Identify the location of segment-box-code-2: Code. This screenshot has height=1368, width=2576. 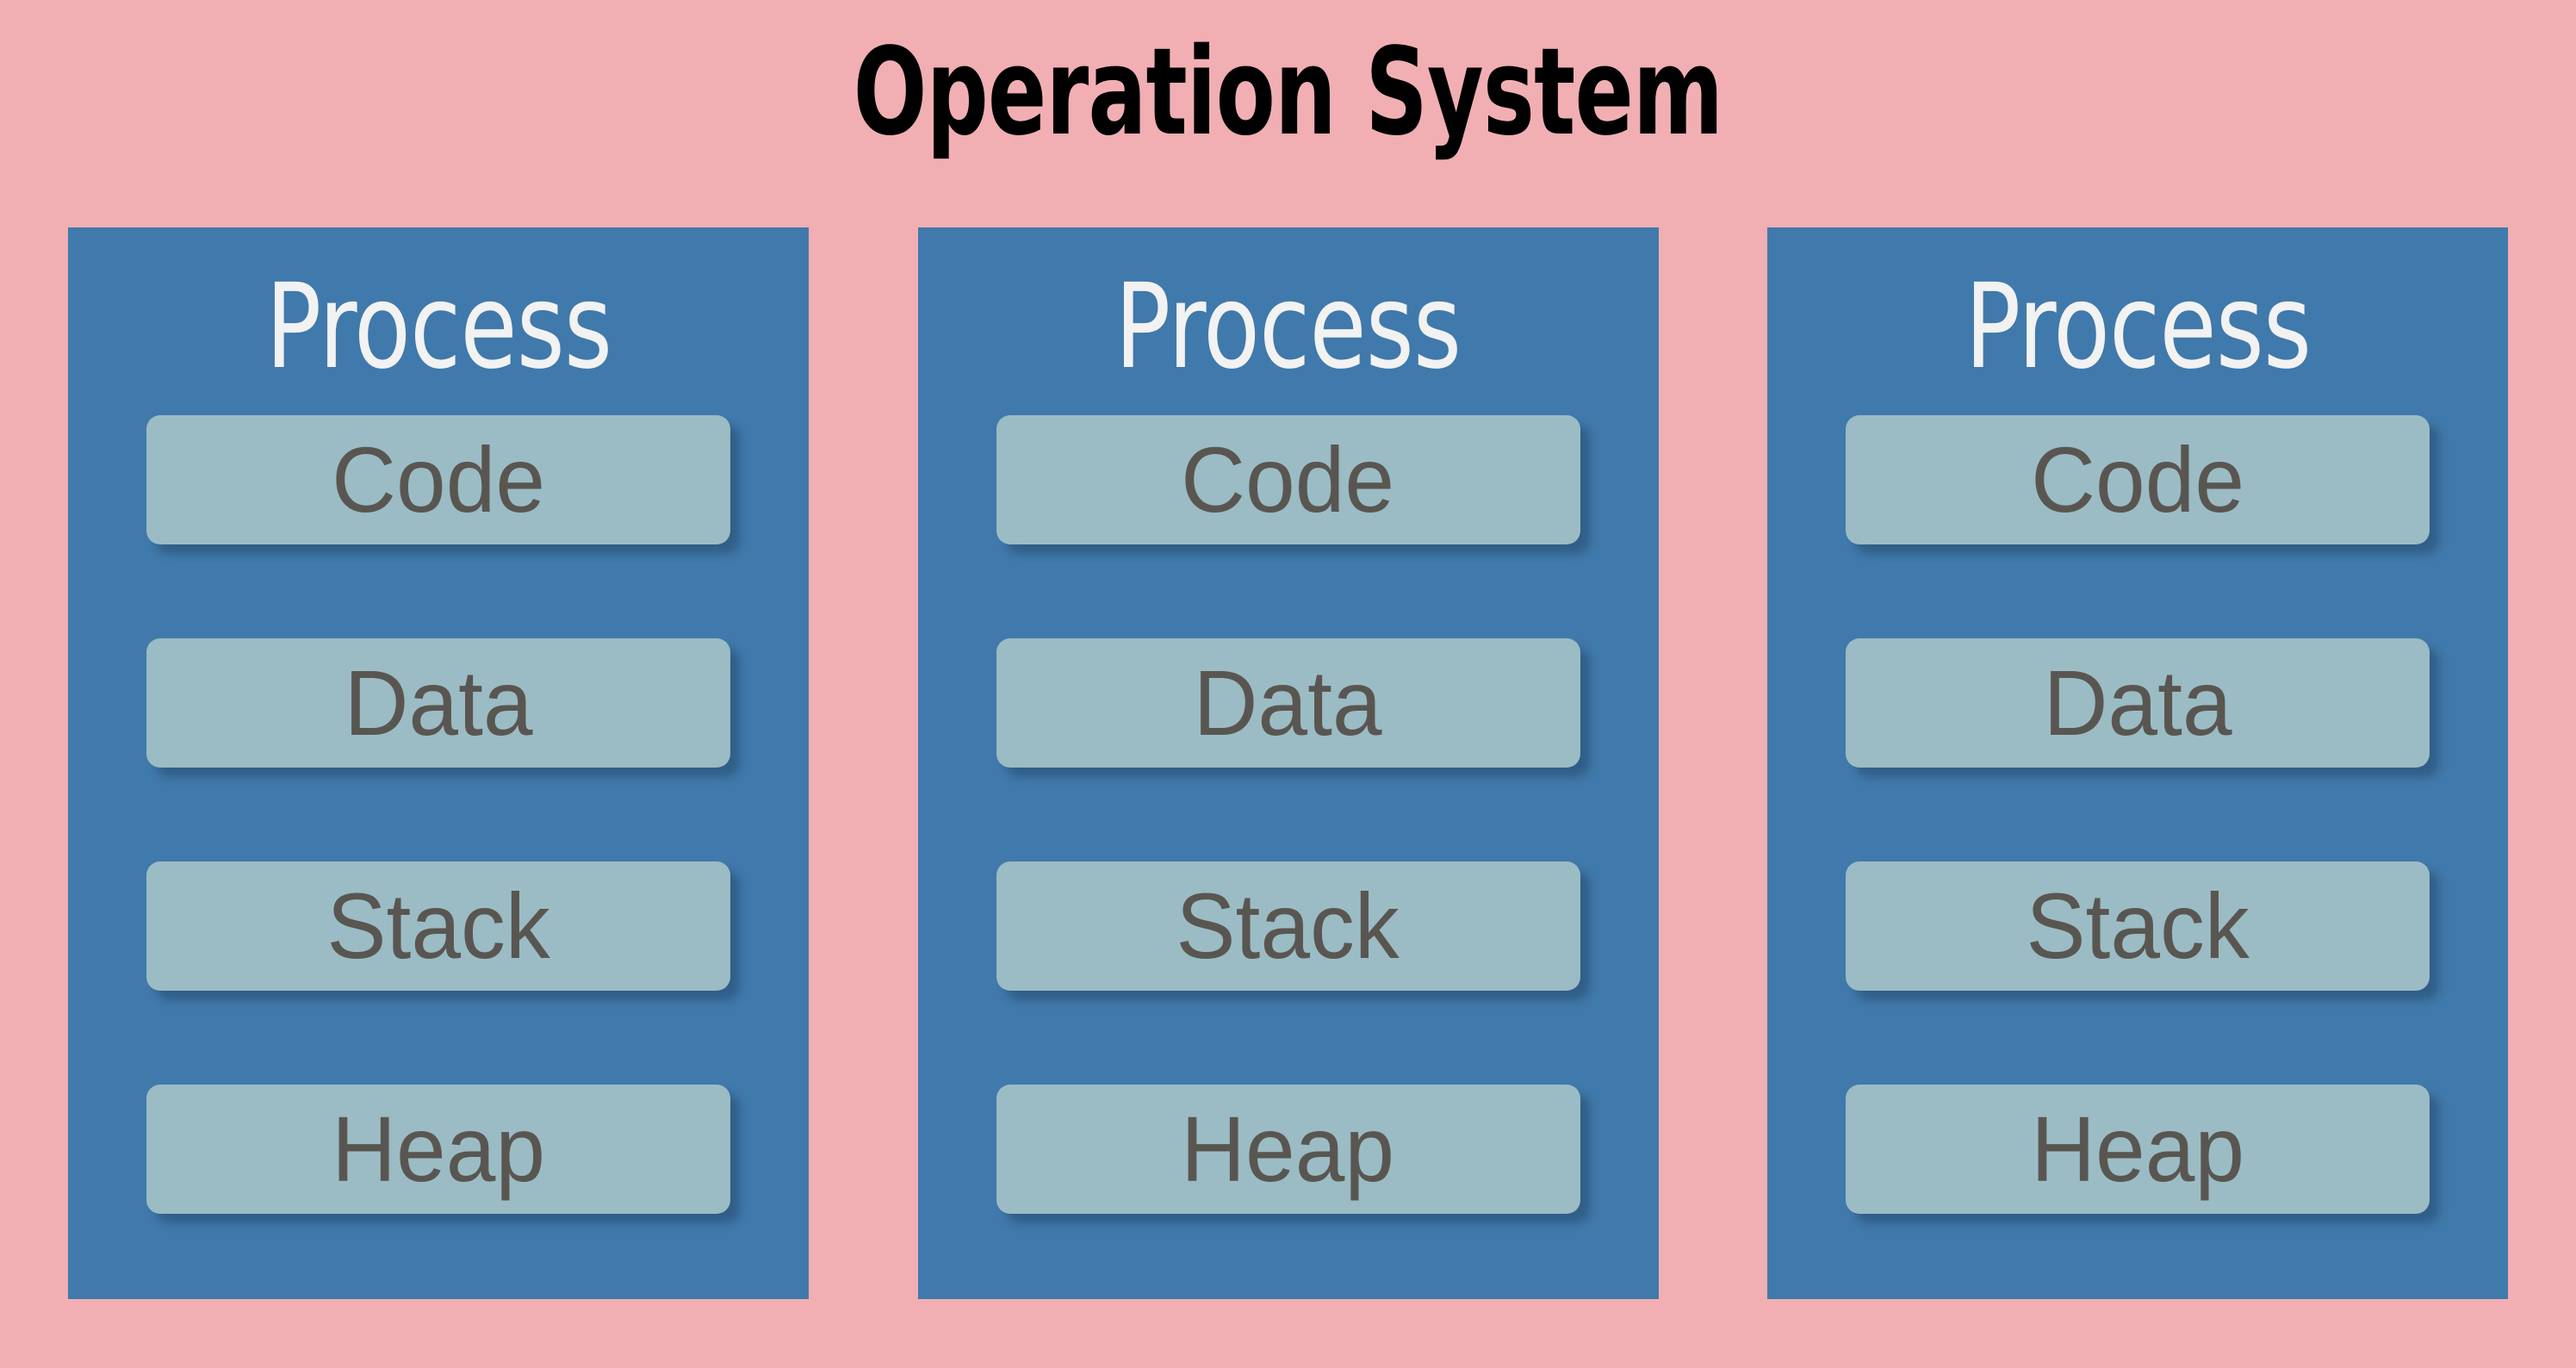
(1288, 479).